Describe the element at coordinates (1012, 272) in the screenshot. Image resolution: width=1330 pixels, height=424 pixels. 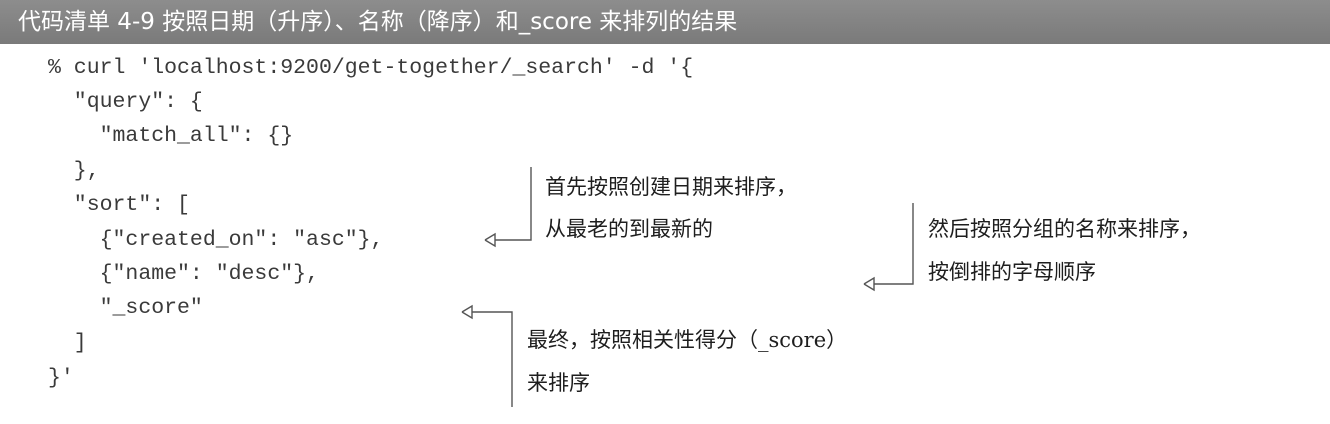
I see `annotation-name-line-2: 按倒排的字母顺序` at that location.